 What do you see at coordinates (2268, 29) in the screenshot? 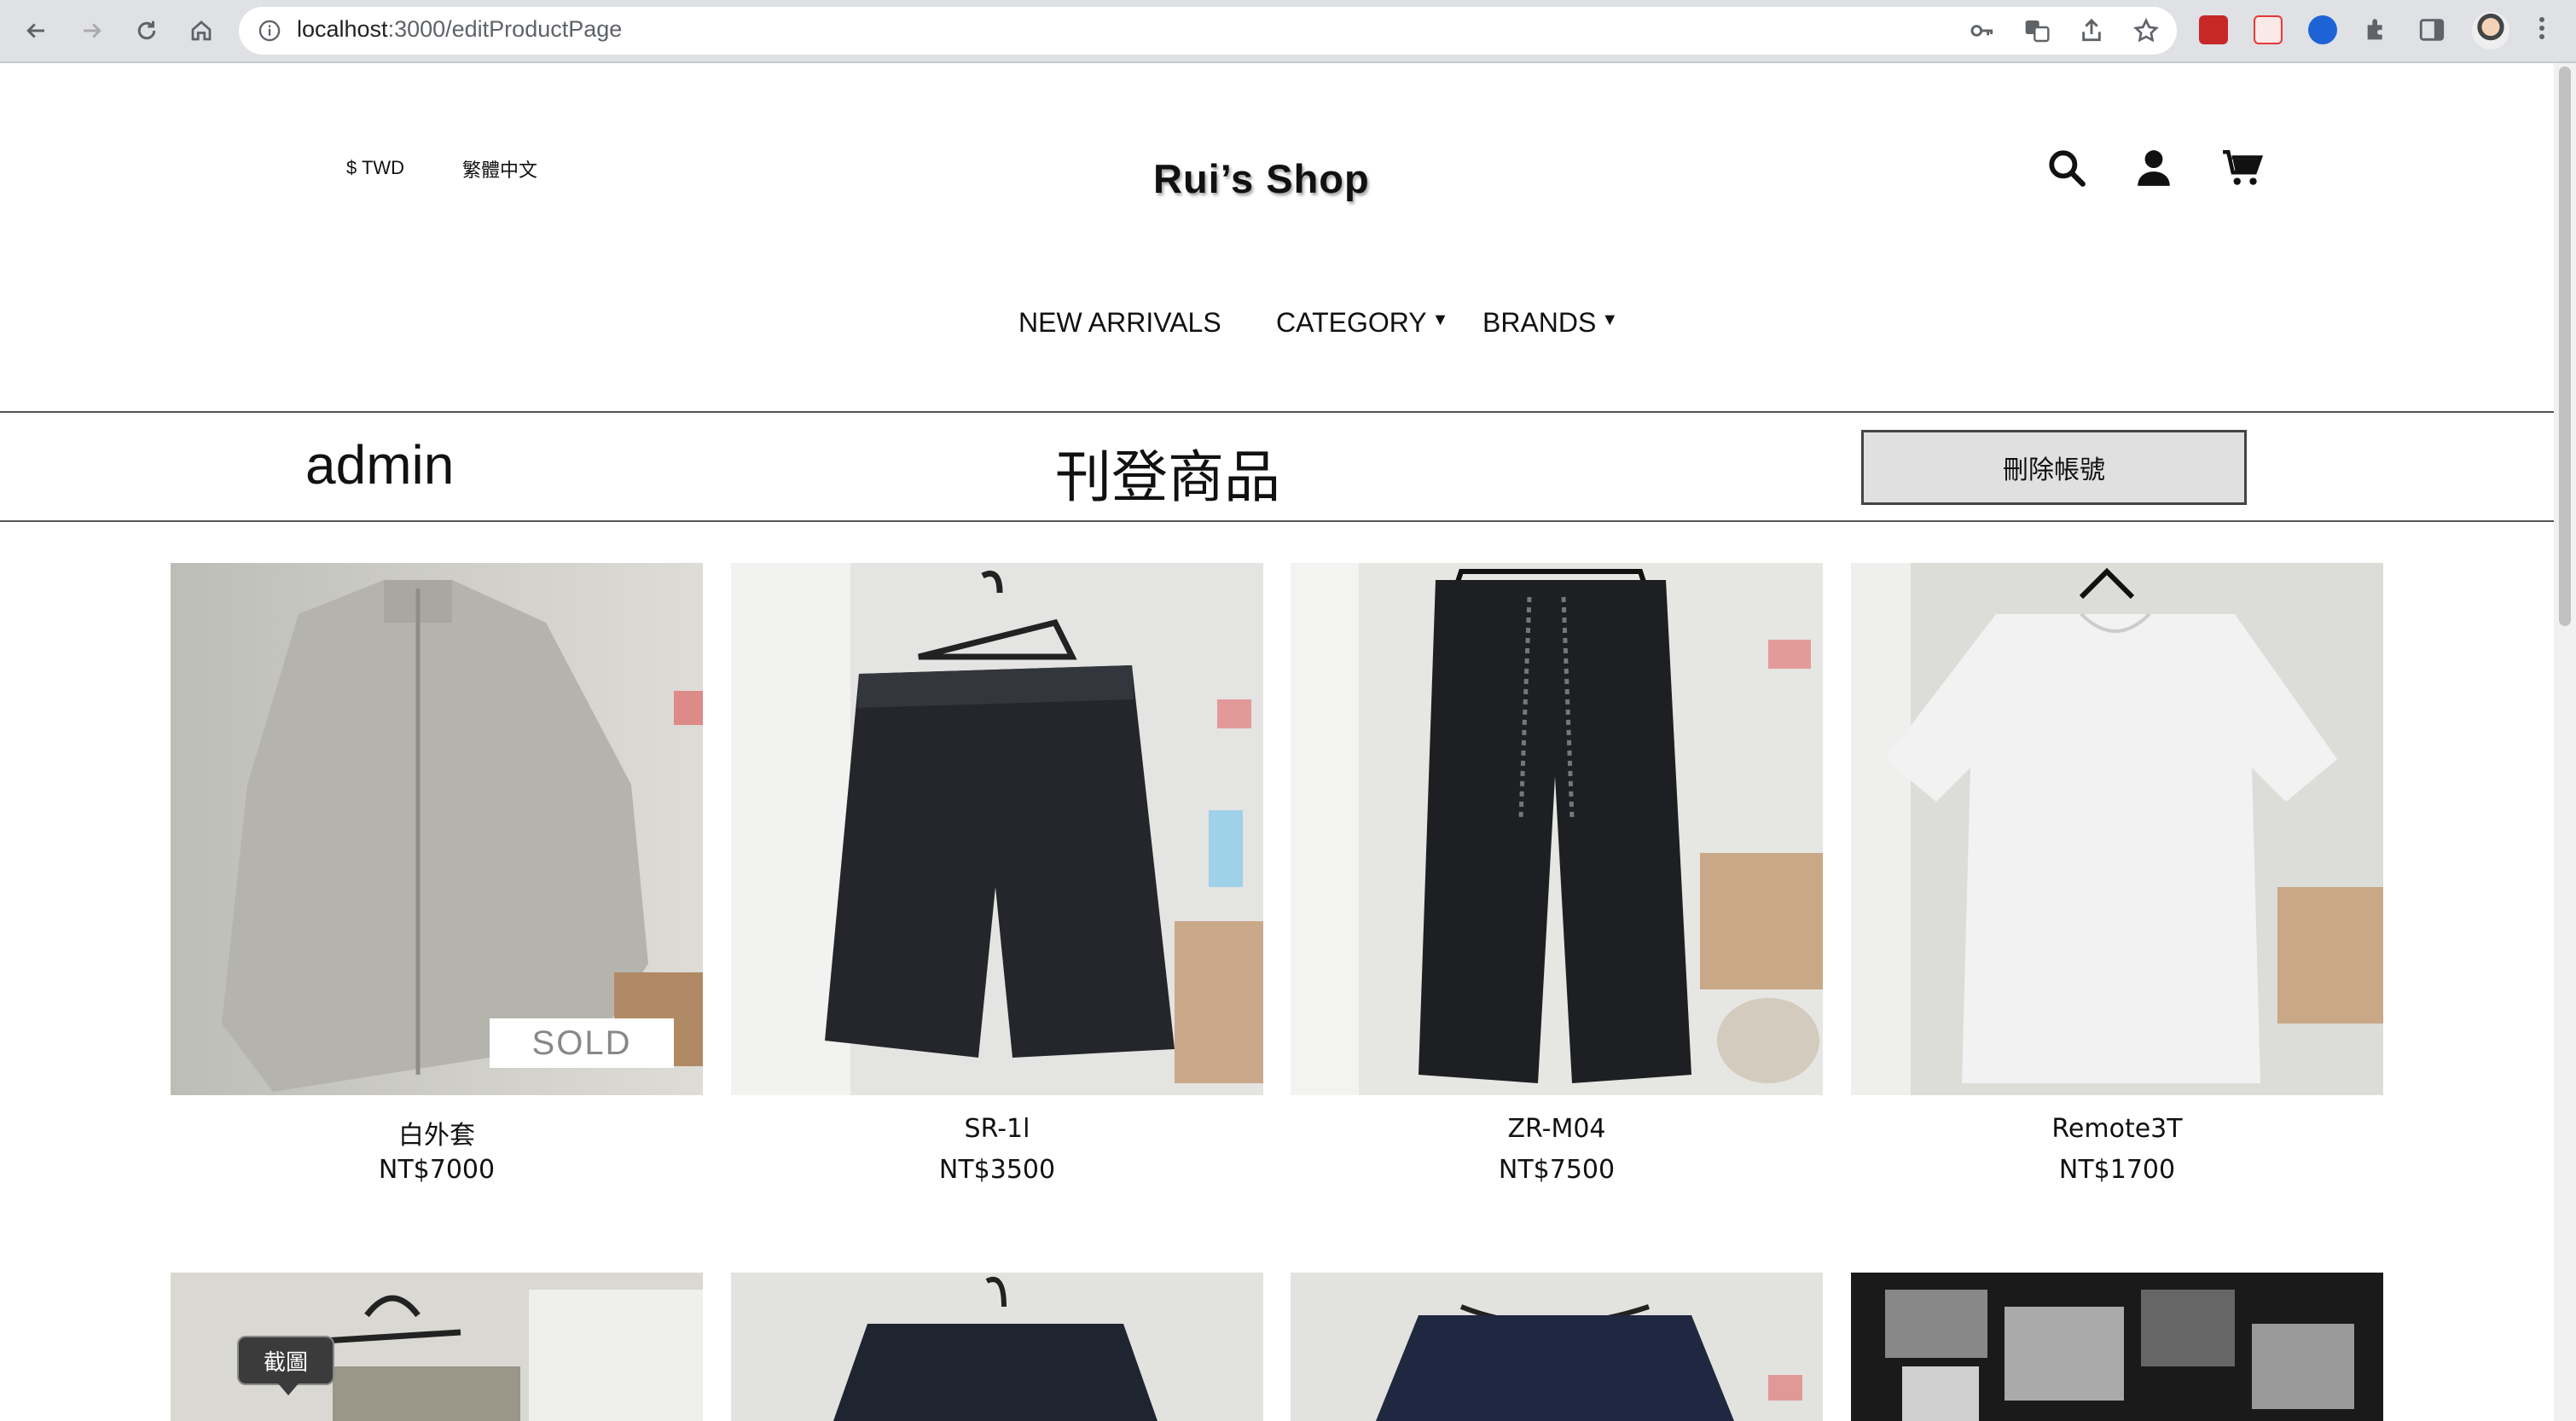
I see `extension-calendar-icon` at bounding box center [2268, 29].